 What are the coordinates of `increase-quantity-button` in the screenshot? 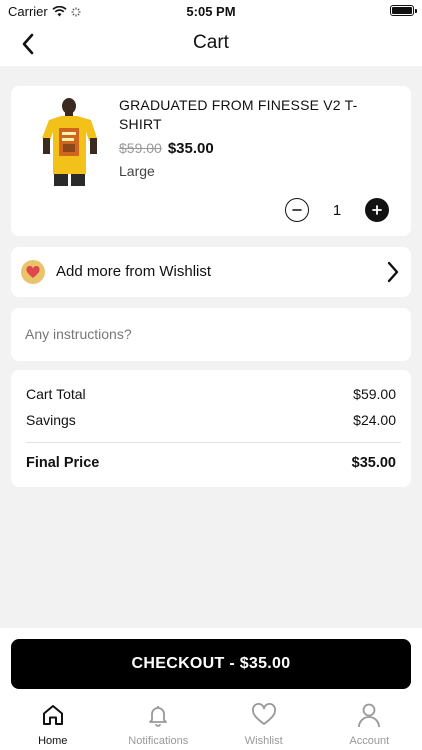 It's located at (377, 210).